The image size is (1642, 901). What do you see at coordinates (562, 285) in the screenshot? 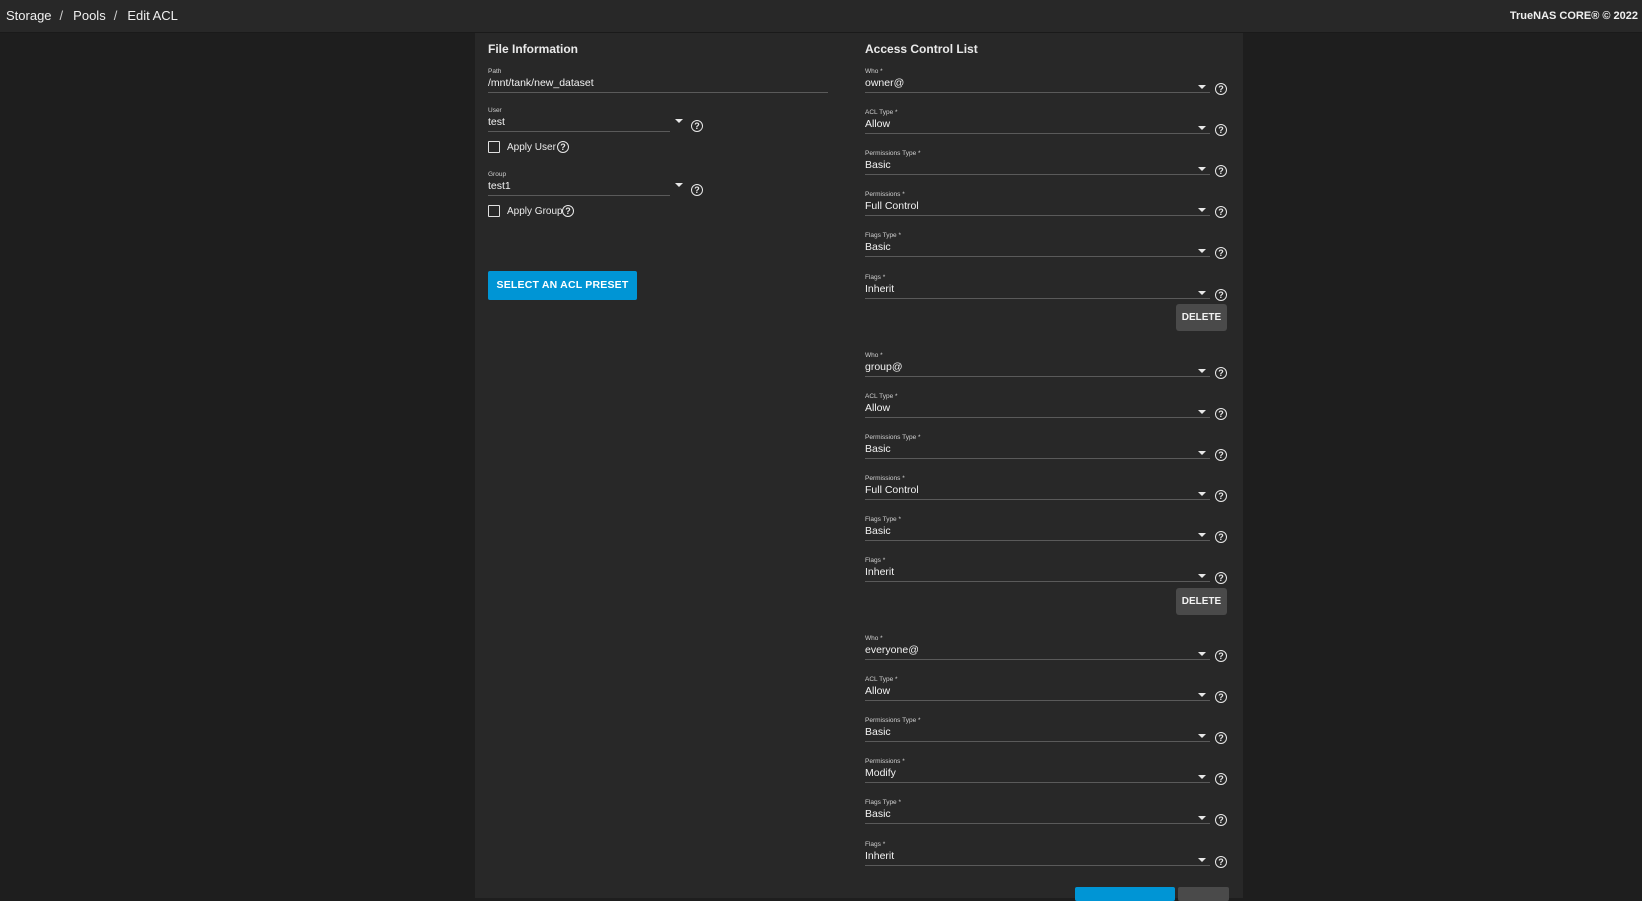
I see `select-acl-preset-button: SELECT AN ACL PRESET` at bounding box center [562, 285].